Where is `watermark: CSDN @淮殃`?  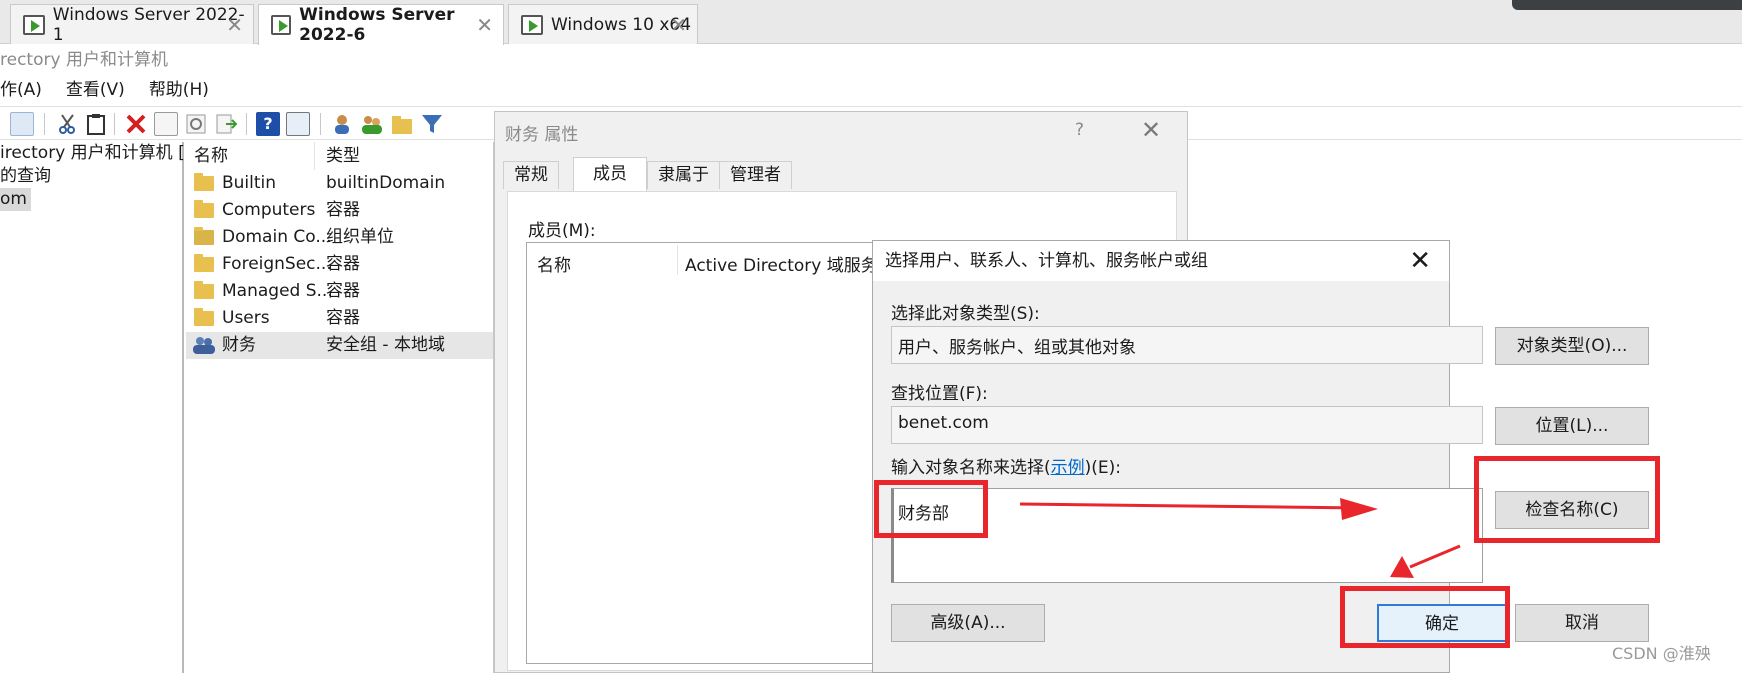
watermark: CSDN @淮殃 is located at coordinates (1661, 653).